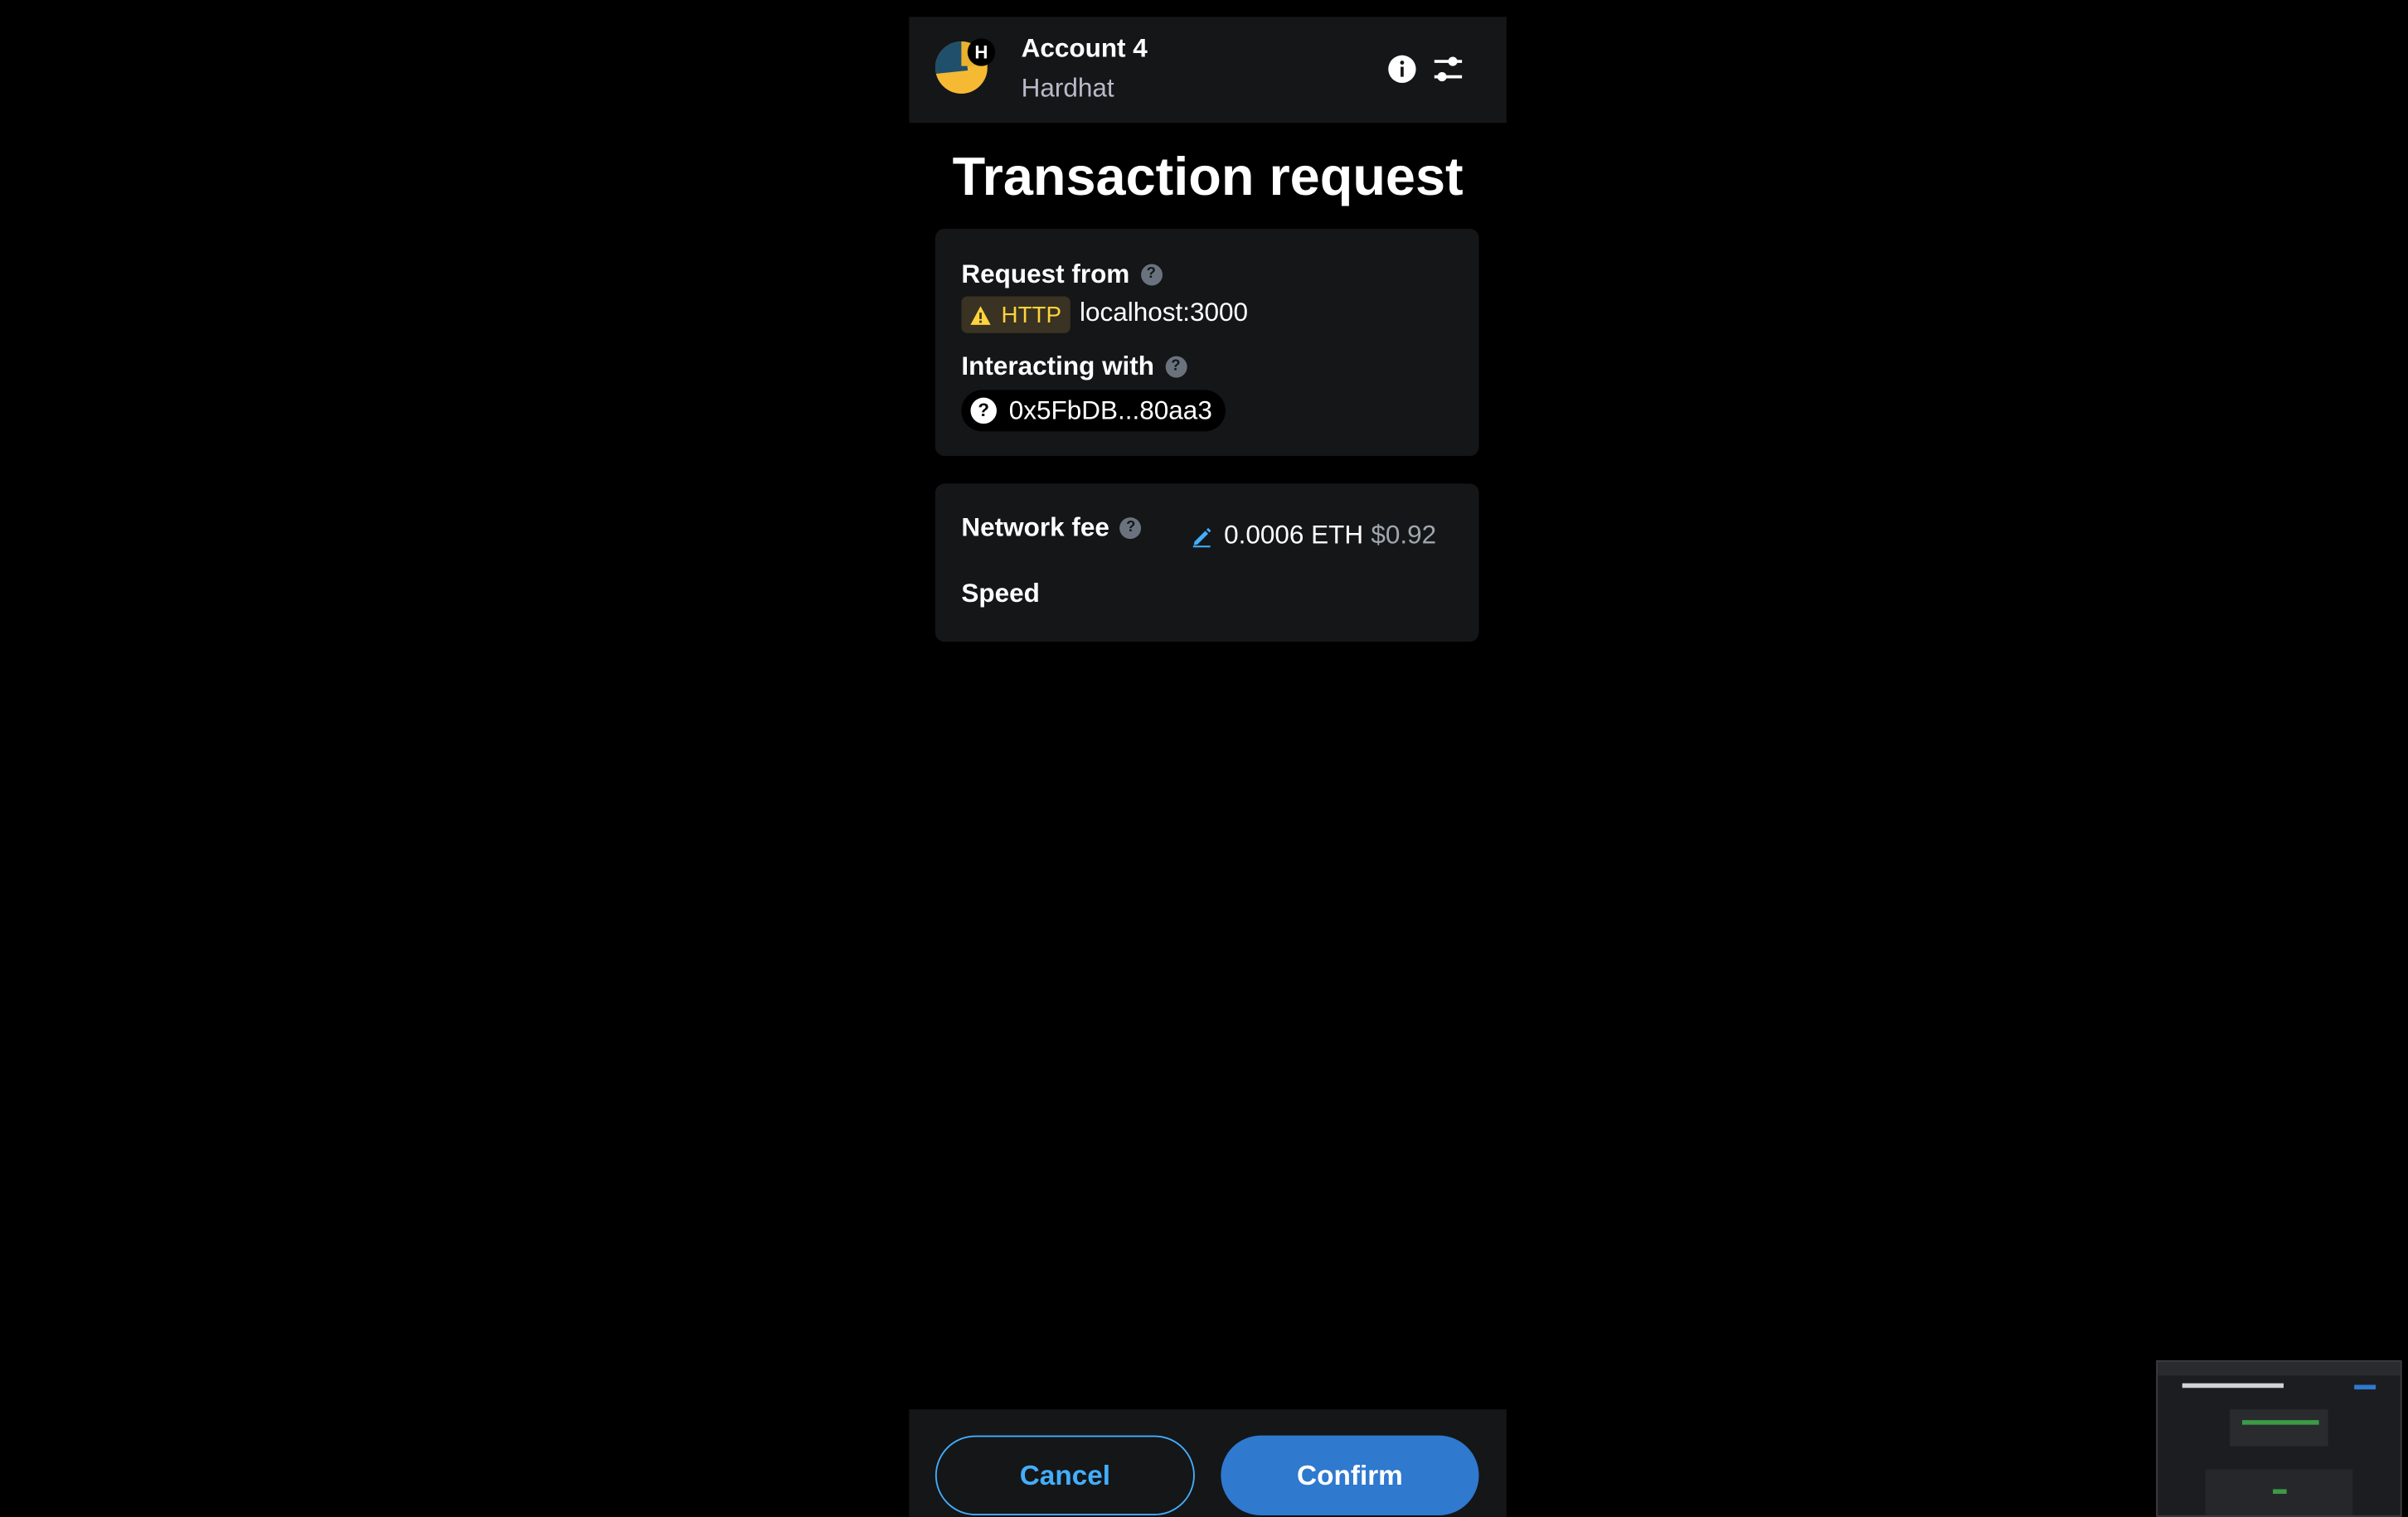 The width and height of the screenshot is (2408, 1517). What do you see at coordinates (1085, 49) in the screenshot?
I see `account-name: Account 4` at bounding box center [1085, 49].